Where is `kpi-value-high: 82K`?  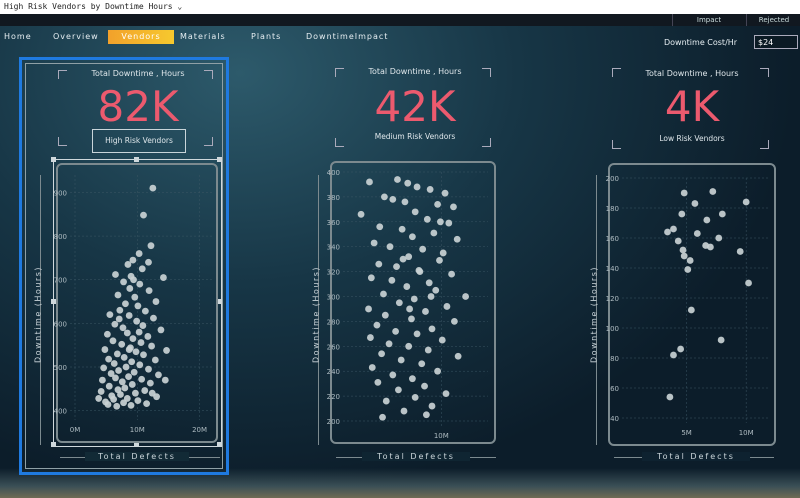 kpi-value-high: 82K is located at coordinates (138, 106).